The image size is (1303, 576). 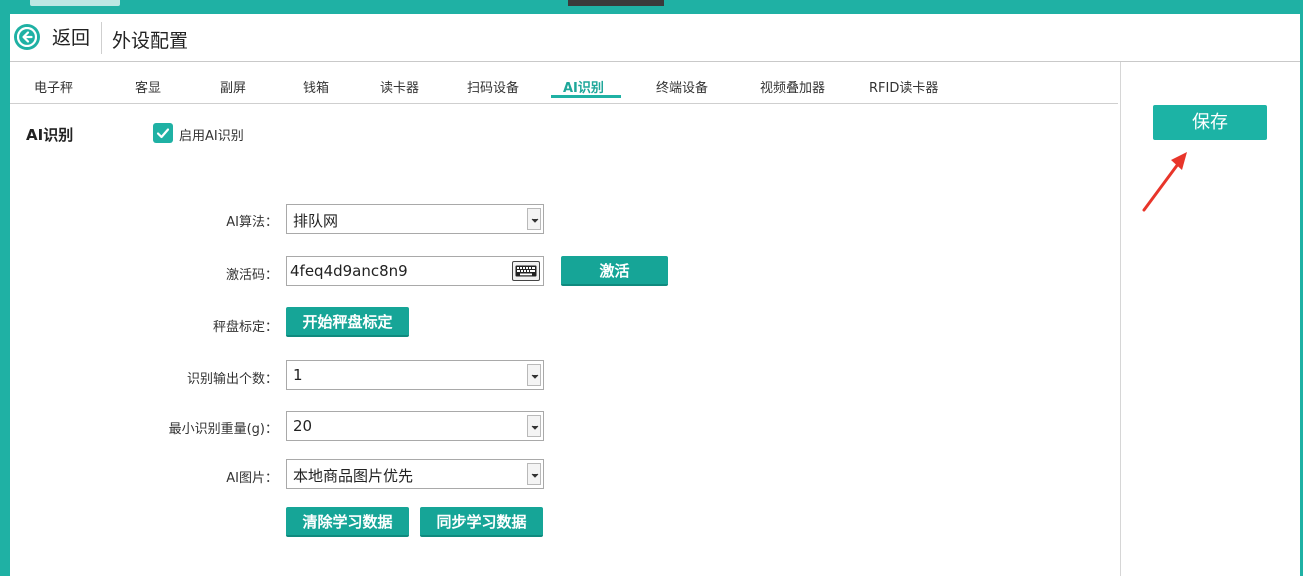 What do you see at coordinates (586, 96) in the screenshot?
I see `active-tab-indicator` at bounding box center [586, 96].